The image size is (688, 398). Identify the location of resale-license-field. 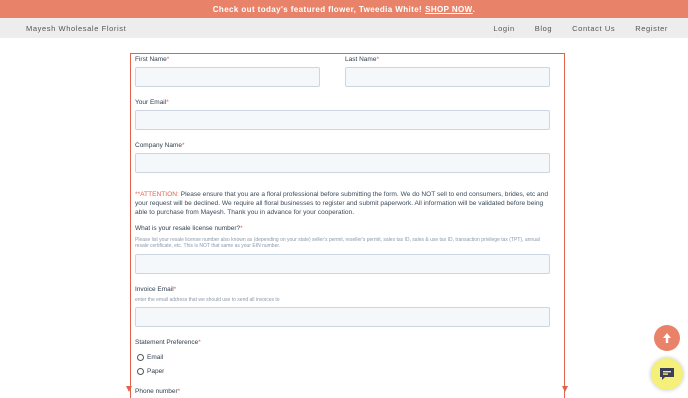
(342, 264).